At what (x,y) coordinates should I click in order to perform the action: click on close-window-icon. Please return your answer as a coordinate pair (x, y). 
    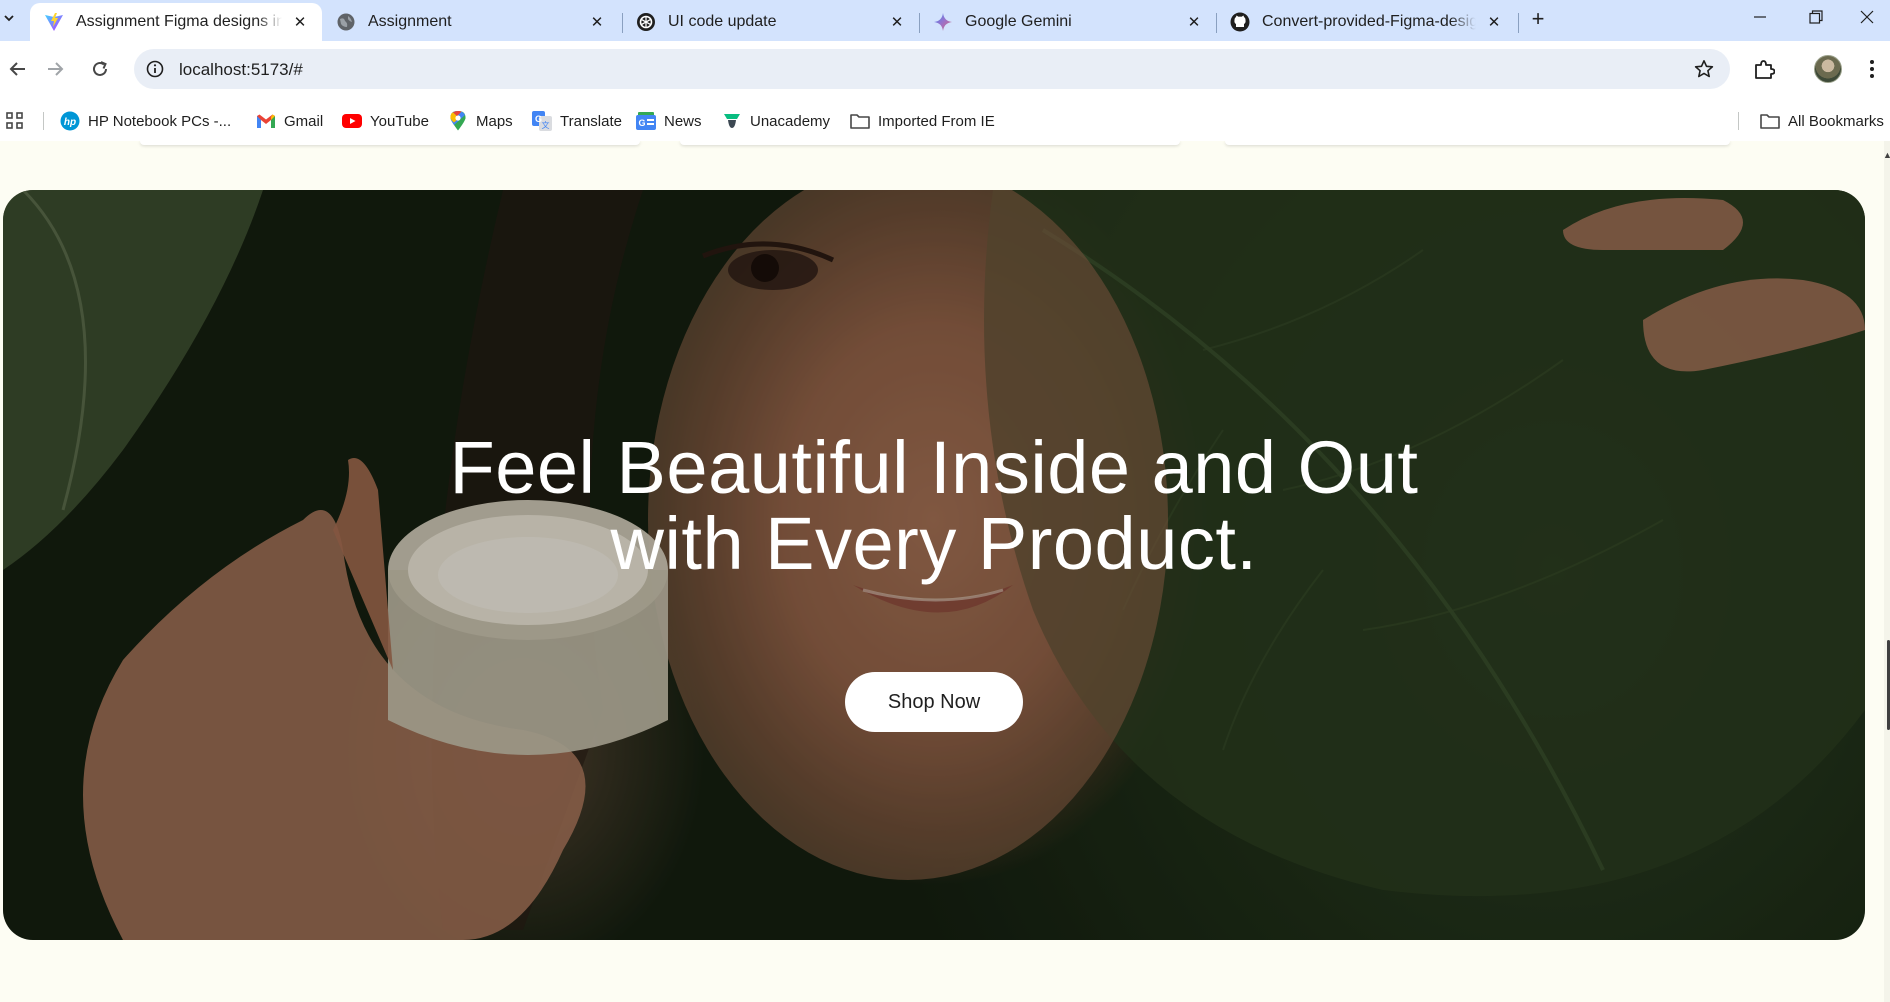
    Looking at the image, I should click on (1867, 17).